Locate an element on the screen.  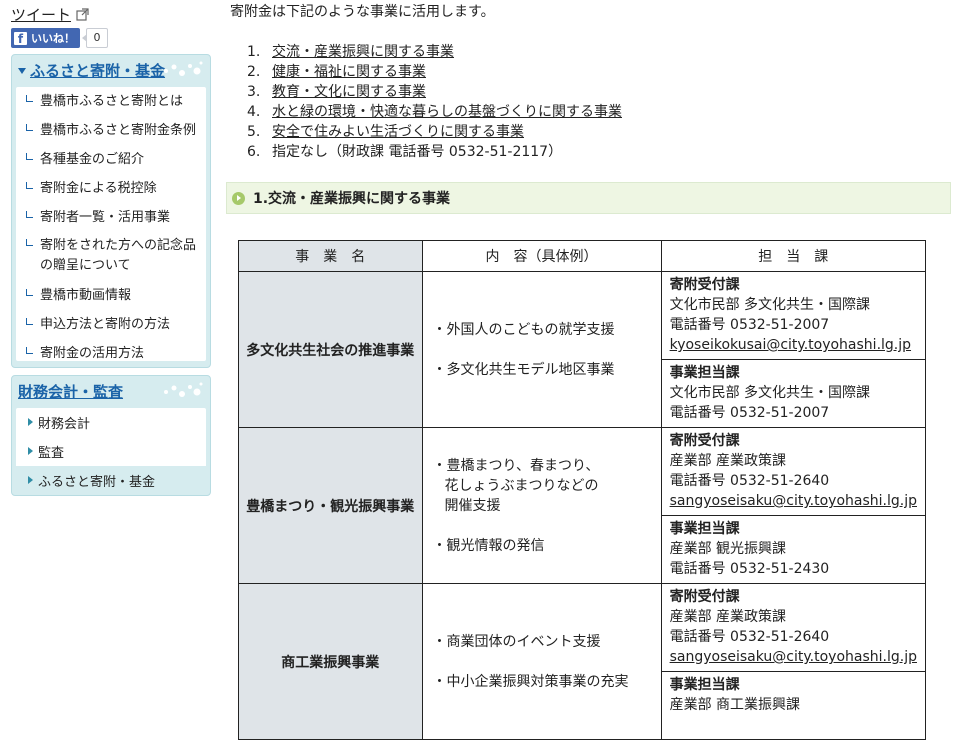
table-header-row: 事 業 名 内 容（具体例） 担 当 課 is located at coordinates (582, 256).